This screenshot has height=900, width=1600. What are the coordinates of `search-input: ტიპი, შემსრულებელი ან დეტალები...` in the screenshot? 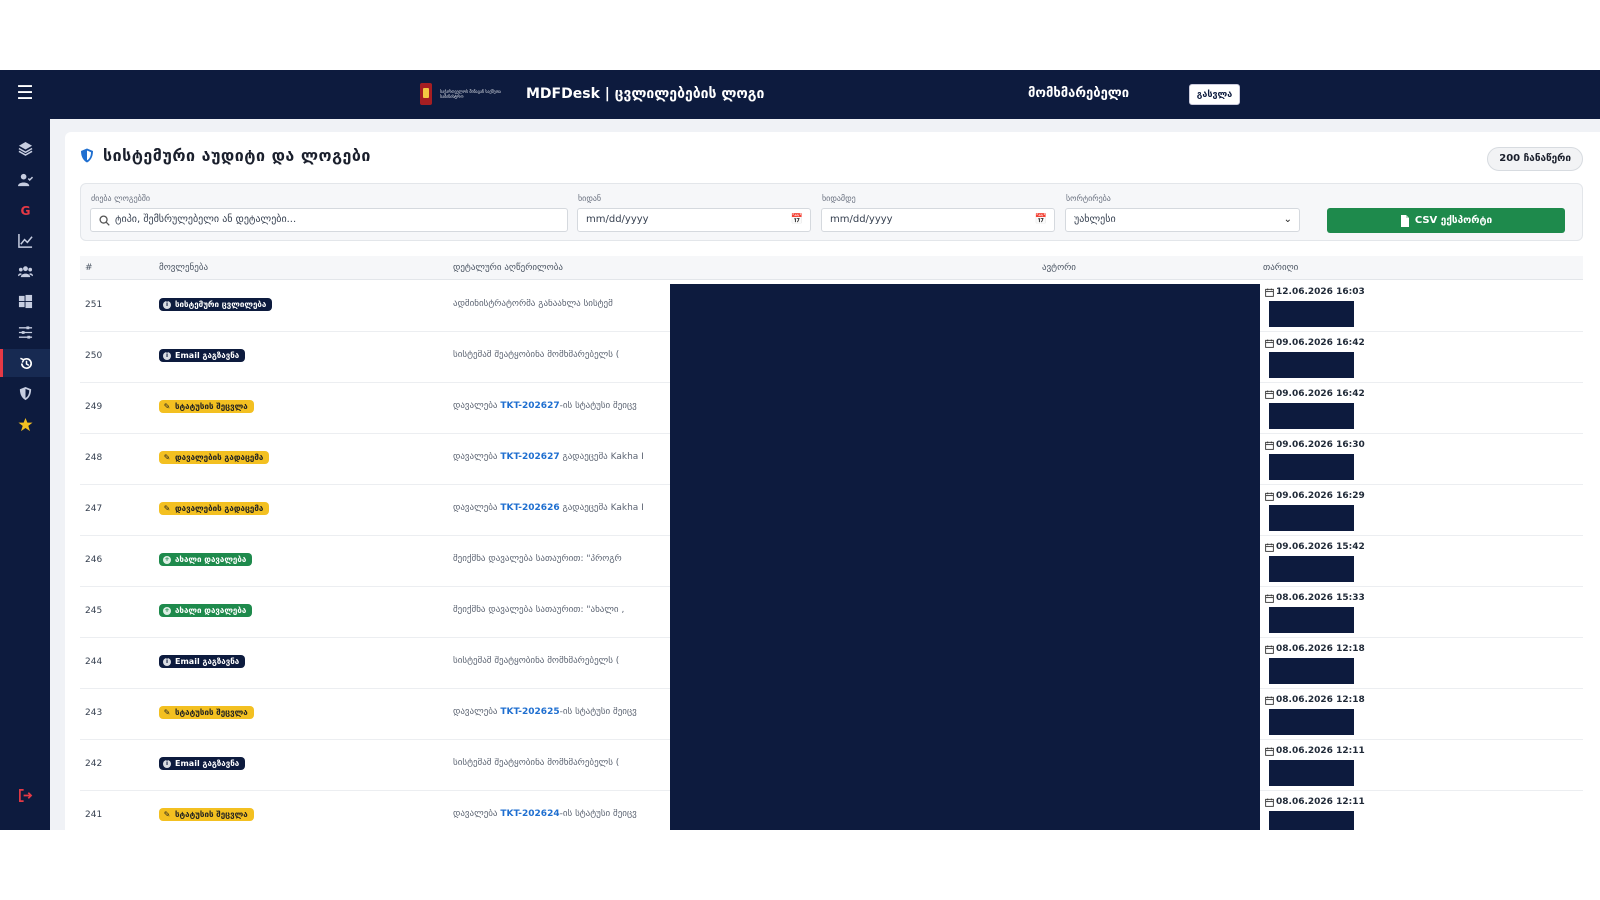 It's located at (329, 220).